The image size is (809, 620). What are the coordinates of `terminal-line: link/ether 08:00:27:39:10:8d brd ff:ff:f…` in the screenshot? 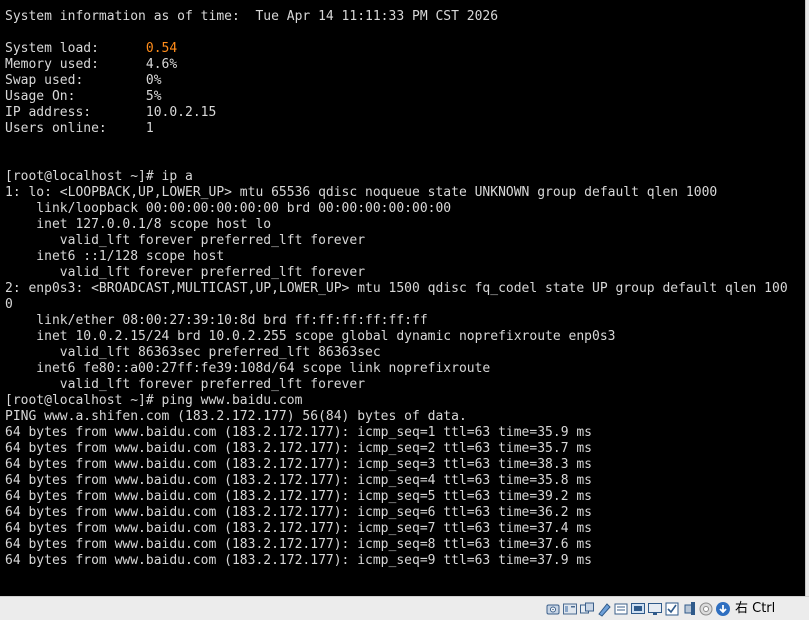 It's located at (216, 320).